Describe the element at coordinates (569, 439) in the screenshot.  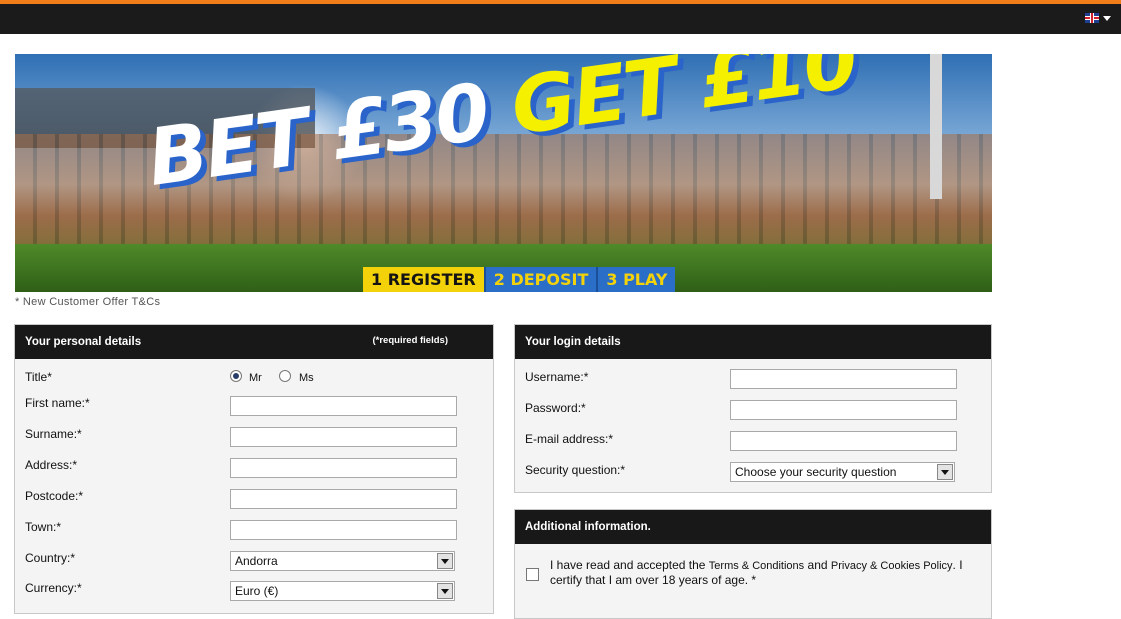
I see `email-label: E-mail address:*` at that location.